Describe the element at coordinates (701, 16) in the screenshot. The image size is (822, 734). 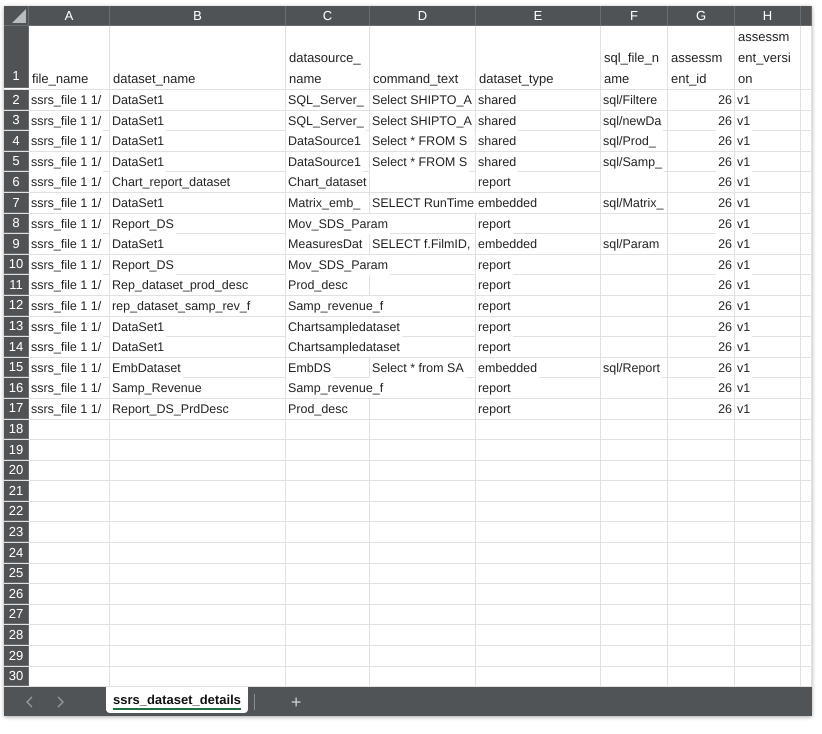
I see `column-header: G` at that location.